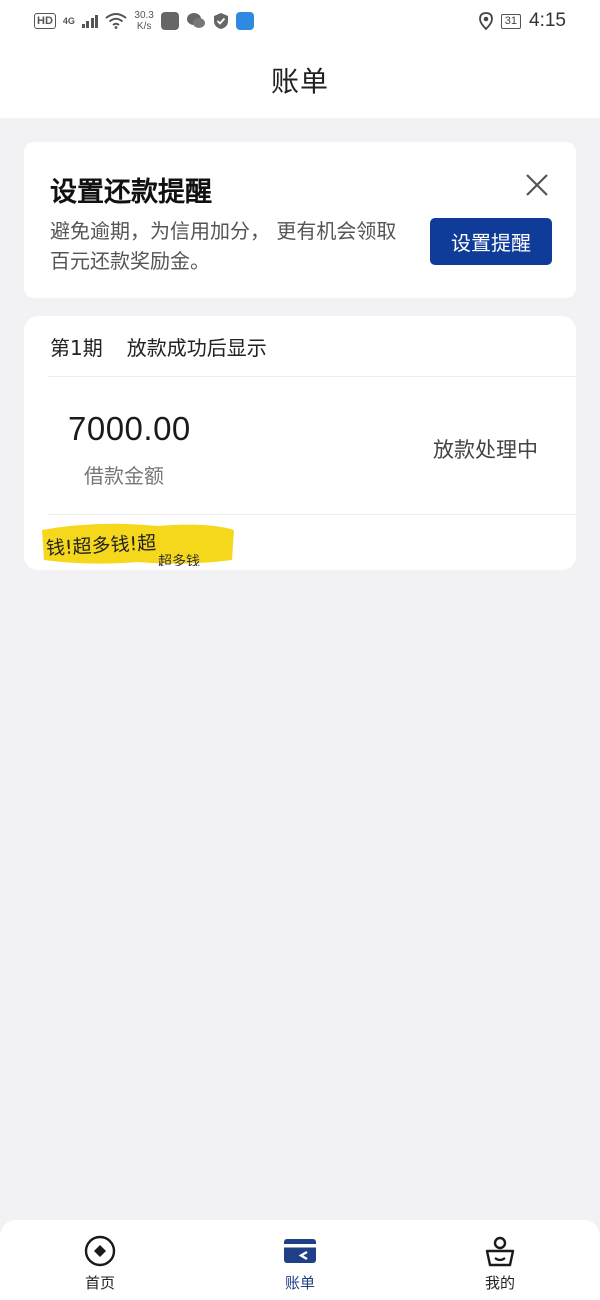 The width and height of the screenshot is (600, 1300). Describe the element at coordinates (244, 21) in the screenshot. I see `app-notification-icon` at that location.